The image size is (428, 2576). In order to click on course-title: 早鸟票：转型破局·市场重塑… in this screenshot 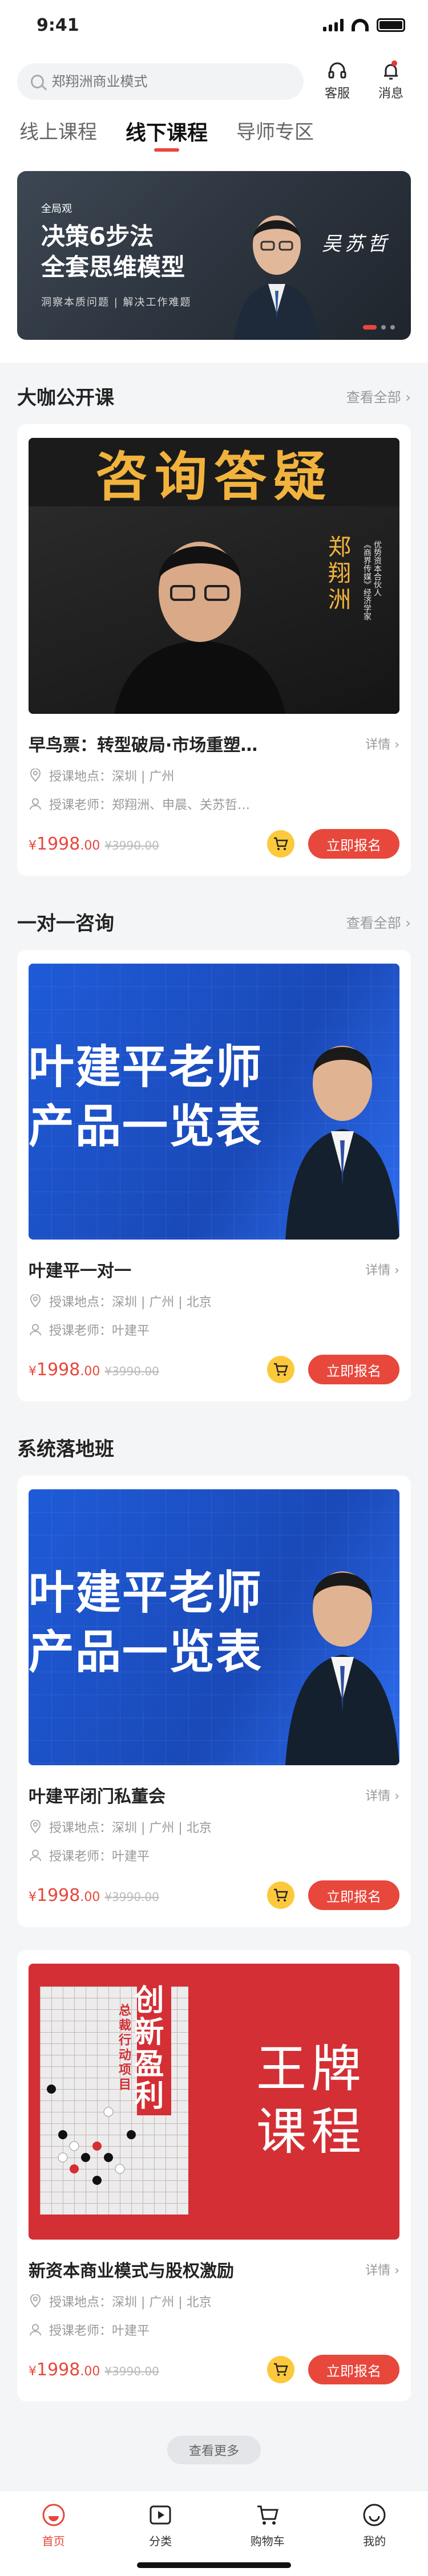, I will do `click(143, 743)`.